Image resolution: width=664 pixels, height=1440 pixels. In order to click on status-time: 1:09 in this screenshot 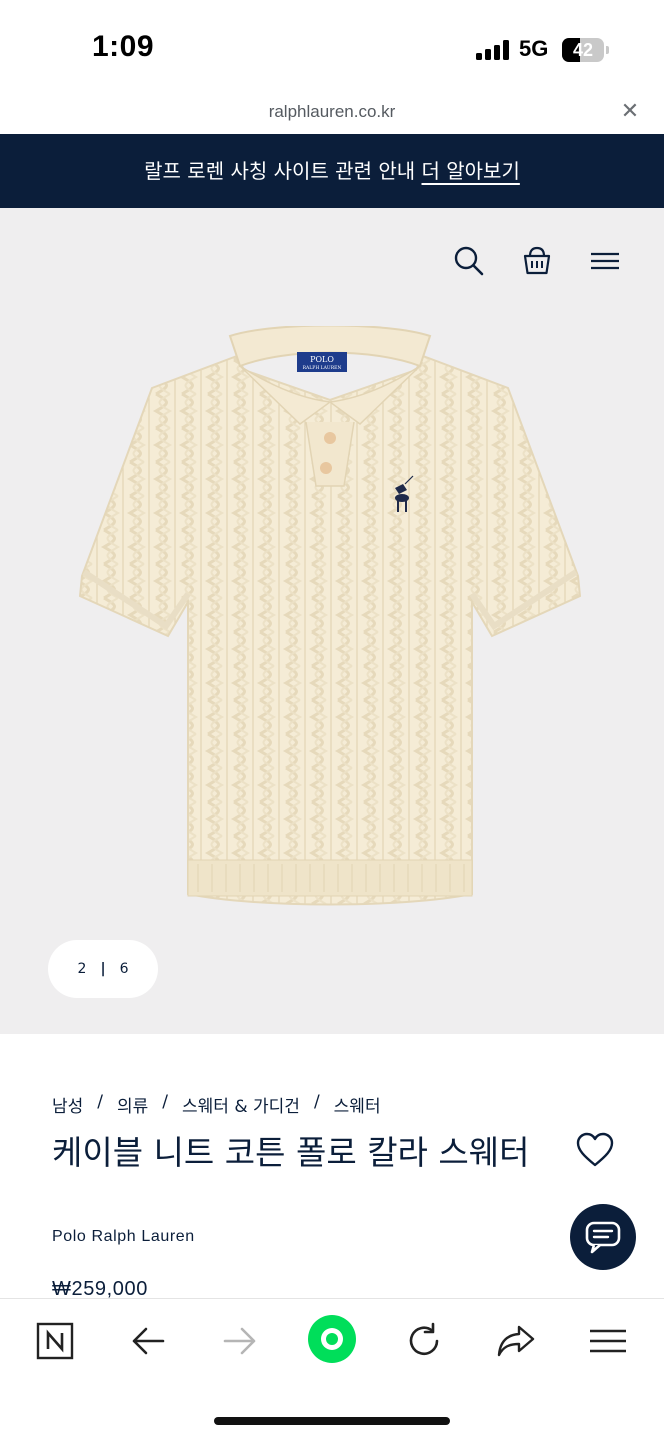, I will do `click(123, 46)`.